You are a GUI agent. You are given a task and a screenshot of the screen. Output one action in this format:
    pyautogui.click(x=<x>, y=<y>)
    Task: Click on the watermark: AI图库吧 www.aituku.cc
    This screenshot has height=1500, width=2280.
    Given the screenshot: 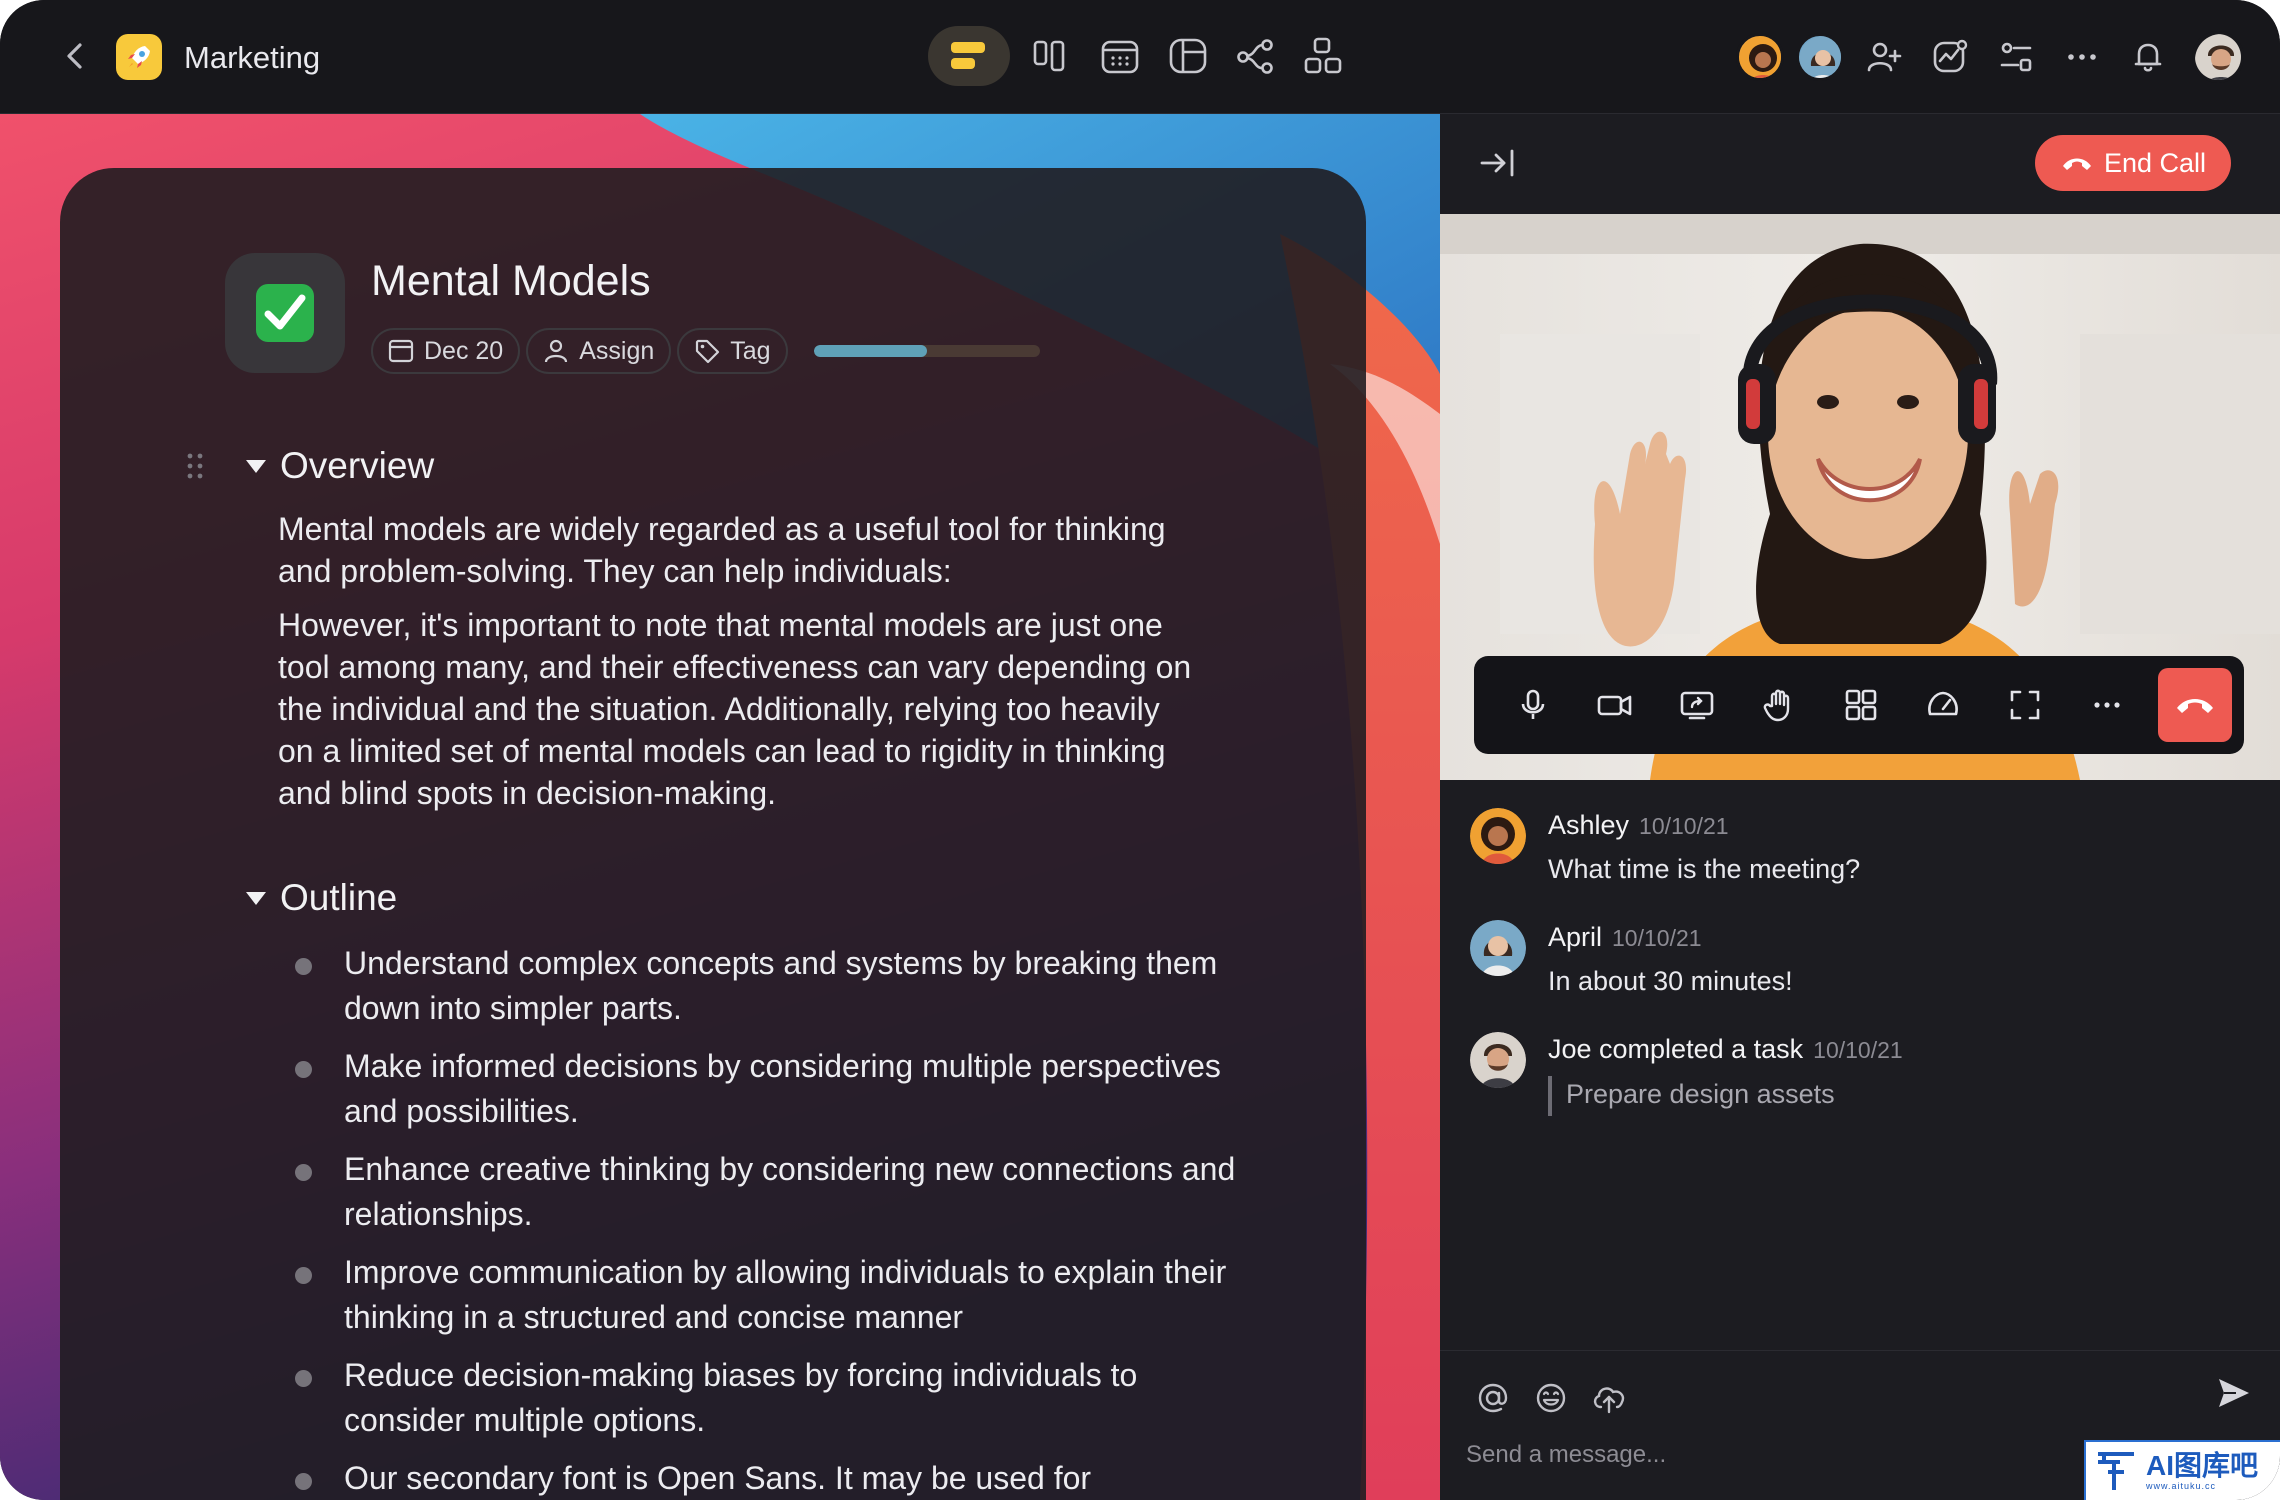 What is the action you would take?
    pyautogui.click(x=2182, y=1470)
    